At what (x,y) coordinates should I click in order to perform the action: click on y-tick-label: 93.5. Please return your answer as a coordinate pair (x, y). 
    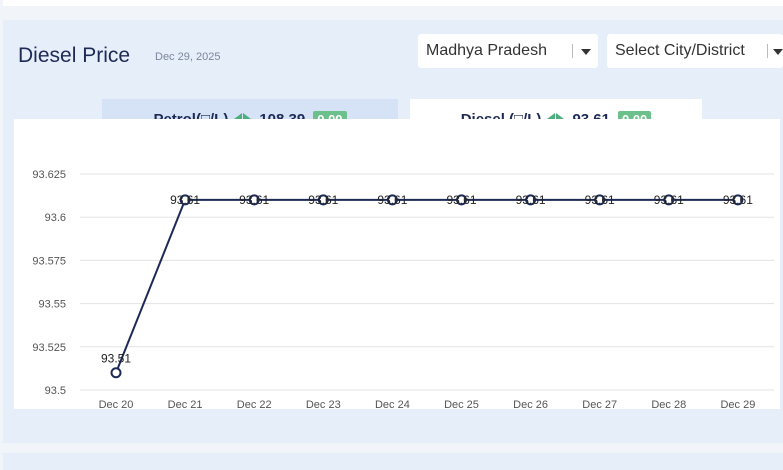
    Looking at the image, I should click on (55, 391).